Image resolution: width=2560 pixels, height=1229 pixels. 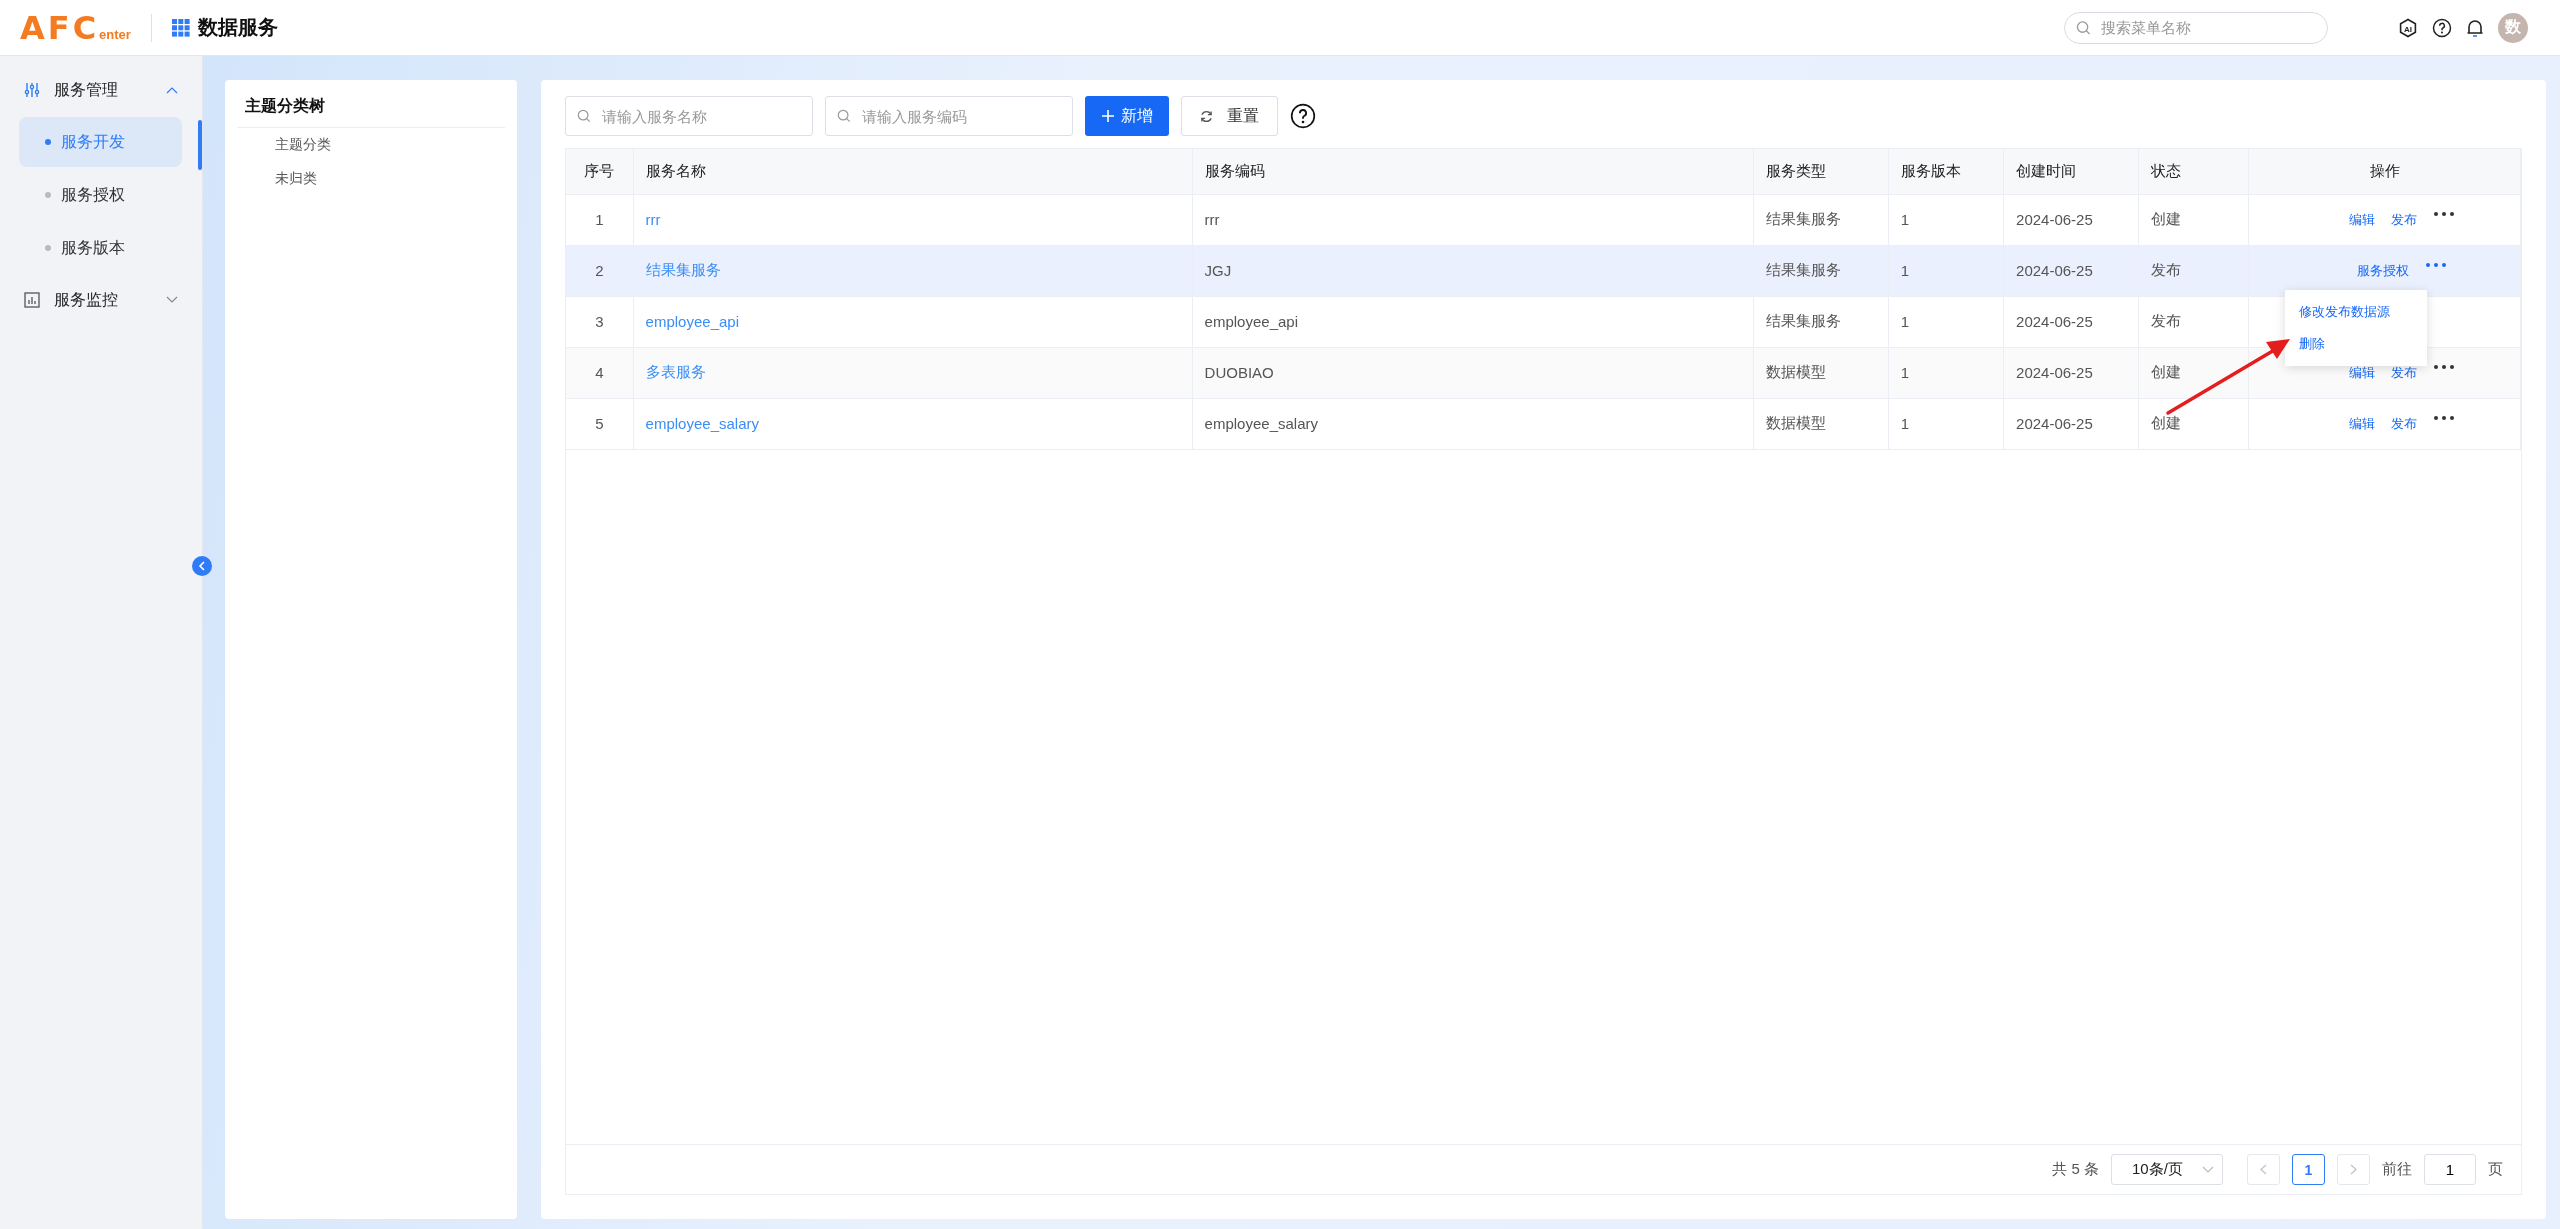 I want to click on table-cell: 4, so click(x=600, y=372).